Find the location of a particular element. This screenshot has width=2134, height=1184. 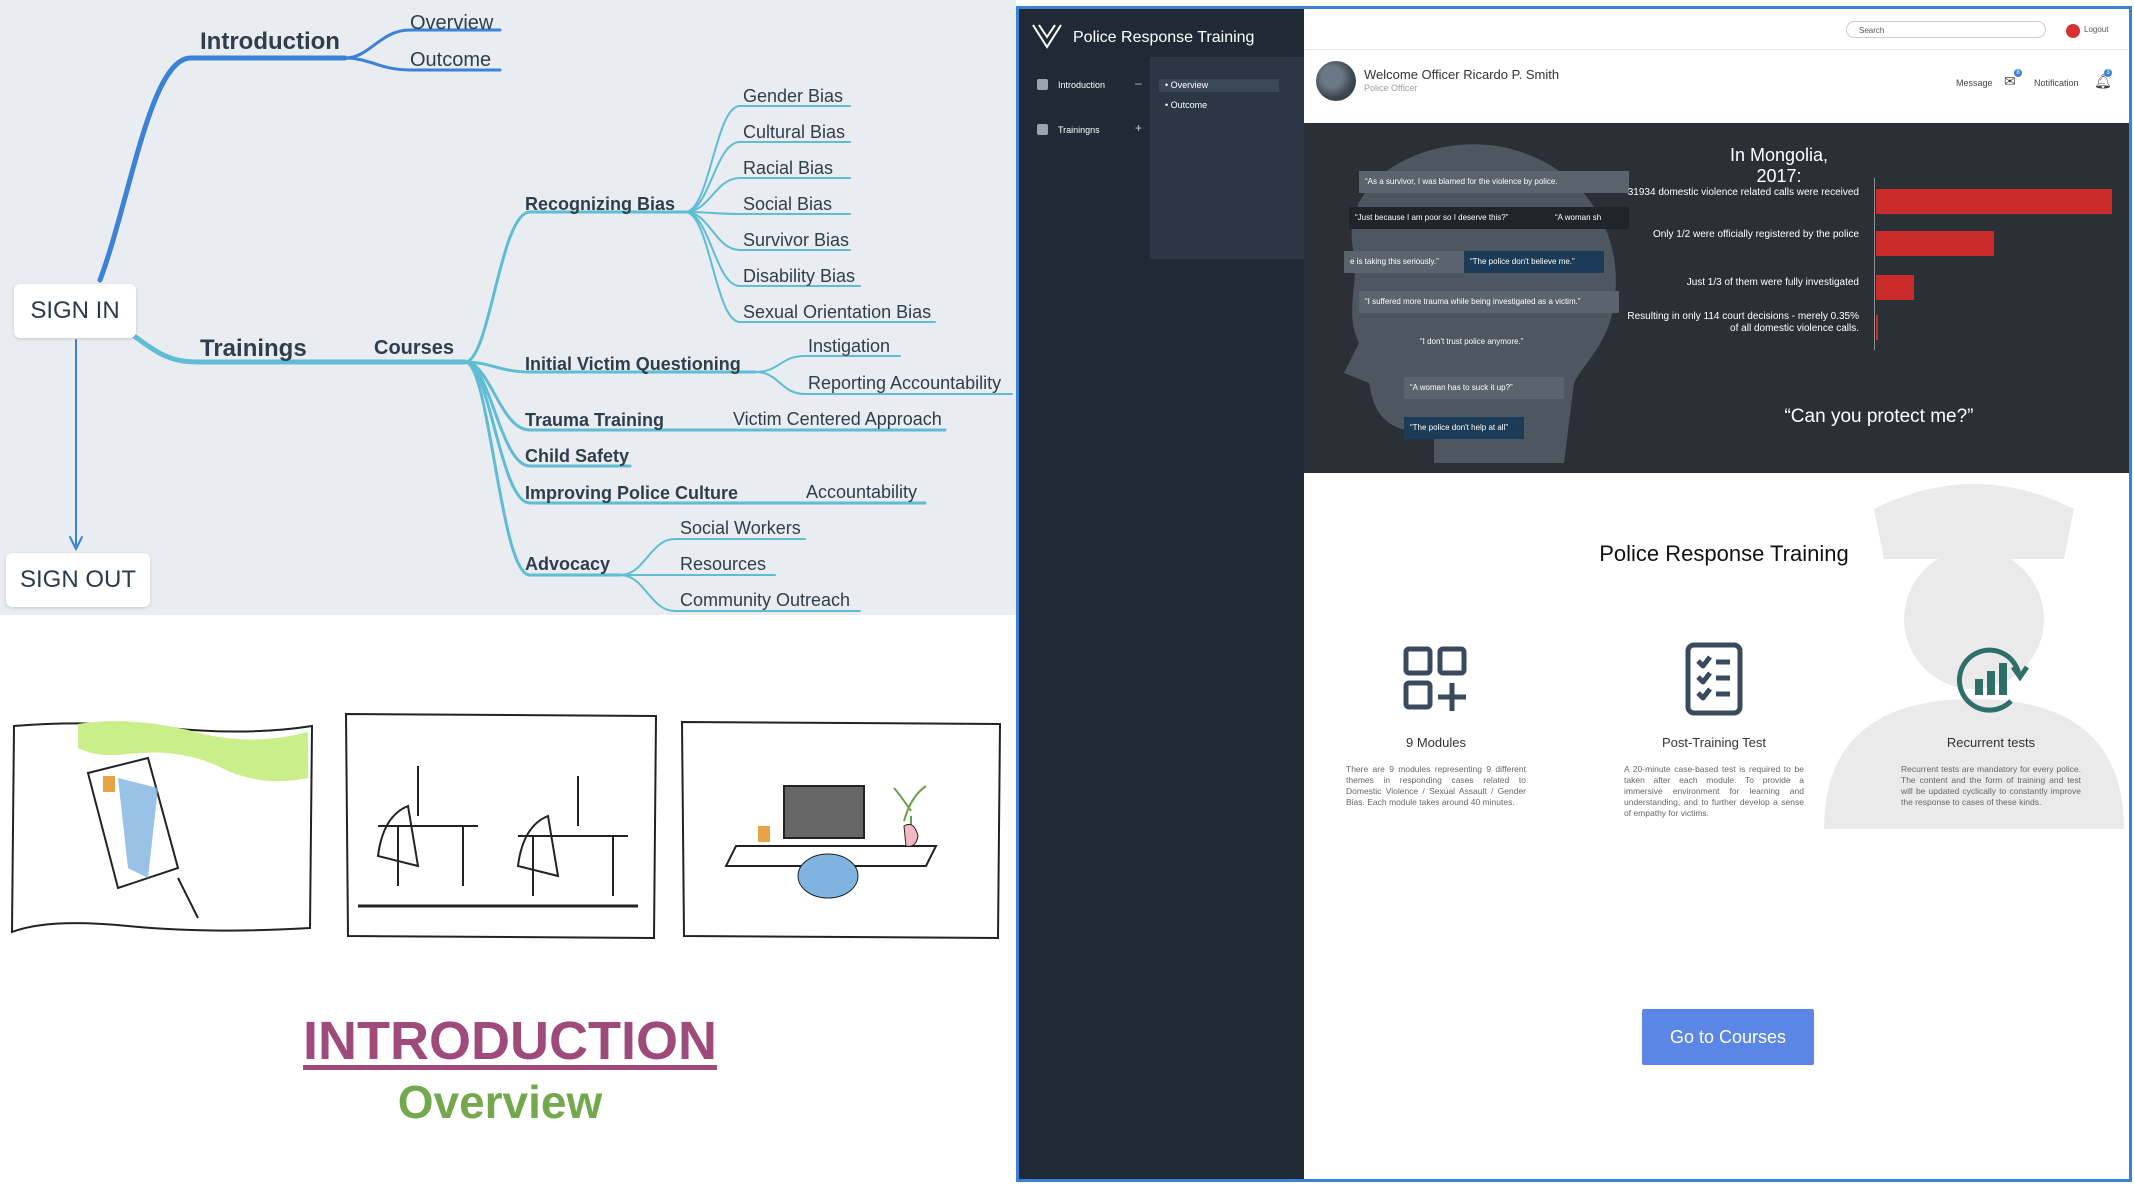

recurrent-chart-icon is located at coordinates (1991, 679).